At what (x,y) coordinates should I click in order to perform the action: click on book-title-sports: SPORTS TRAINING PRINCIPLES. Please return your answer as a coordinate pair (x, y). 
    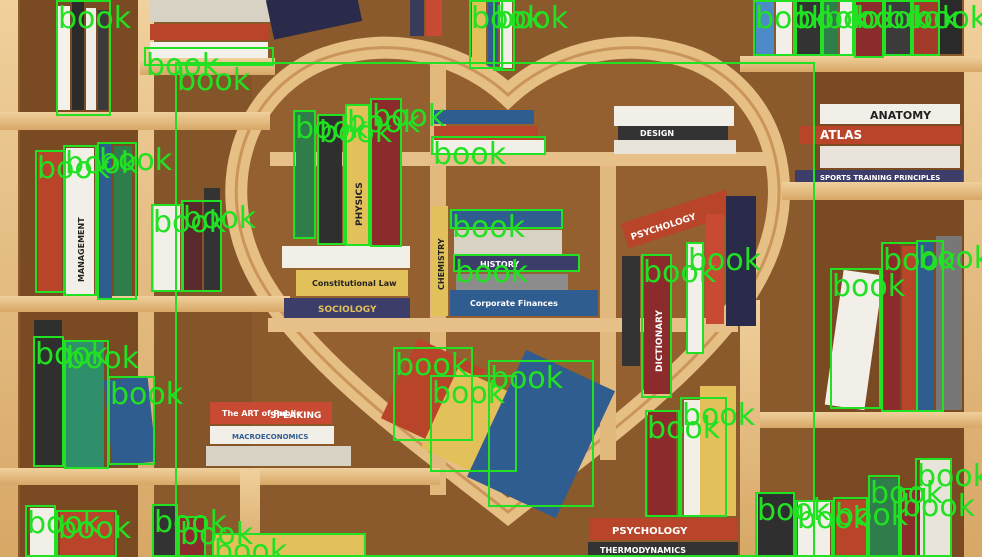
    Looking at the image, I should click on (880, 178).